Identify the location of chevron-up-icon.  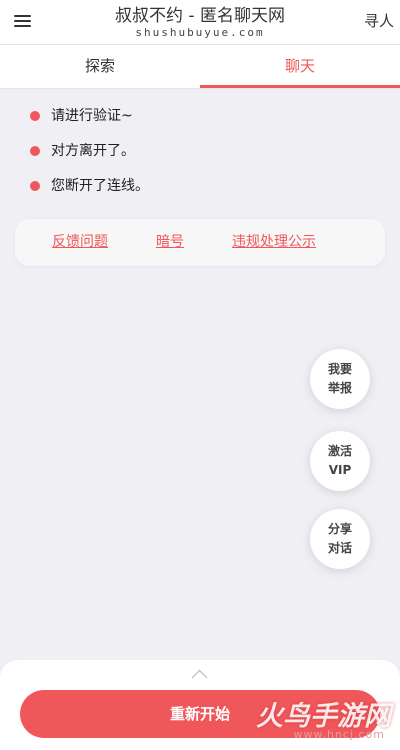
(199, 677).